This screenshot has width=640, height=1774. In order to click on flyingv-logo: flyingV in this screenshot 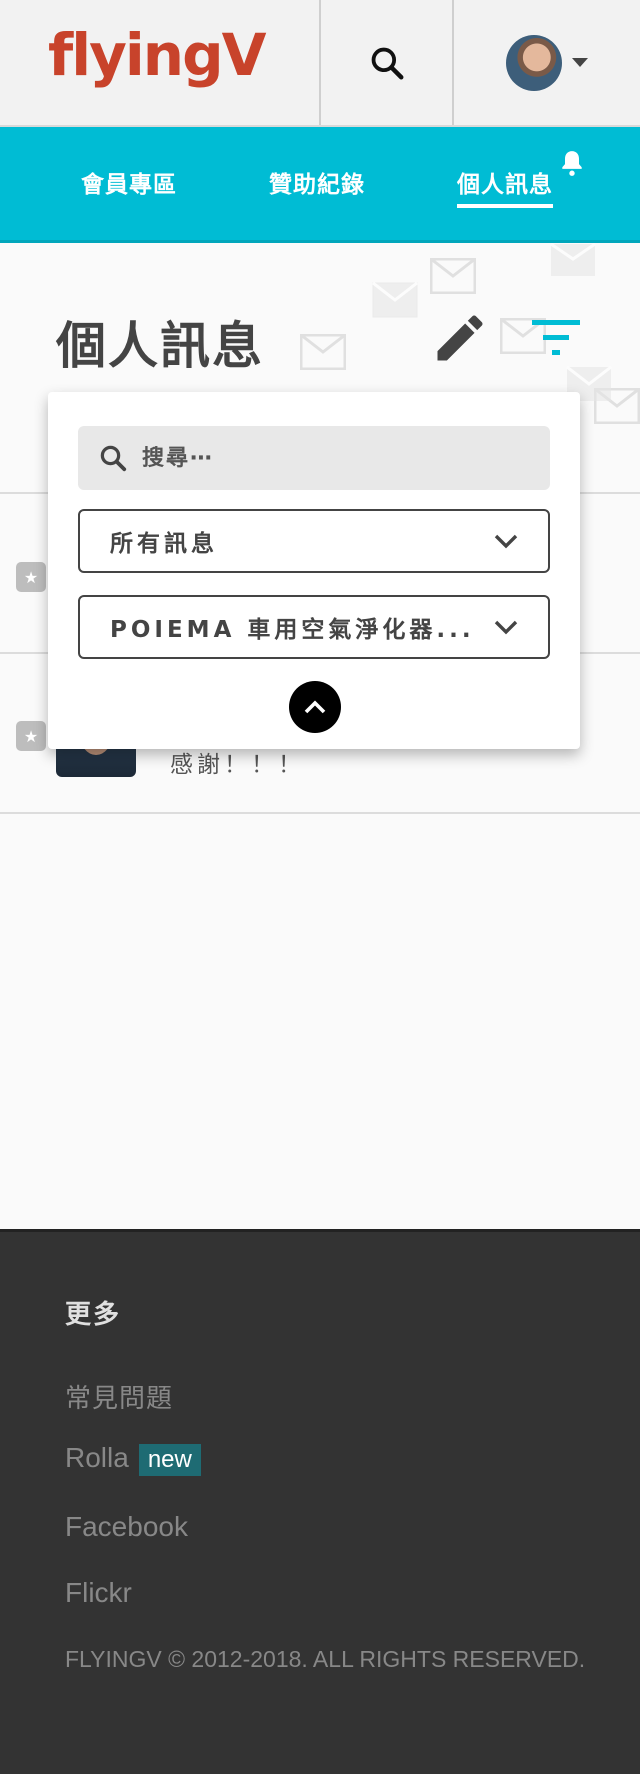, I will do `click(157, 55)`.